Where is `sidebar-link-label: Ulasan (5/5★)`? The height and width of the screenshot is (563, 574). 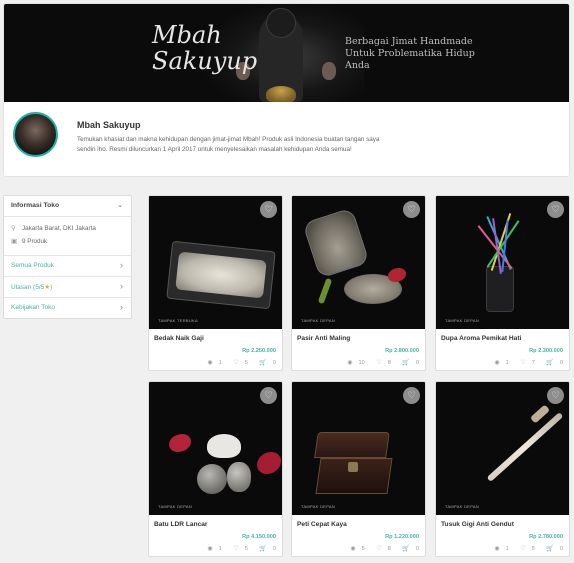
sidebar-link-label: Ulasan (5/5★) is located at coordinates (31, 287).